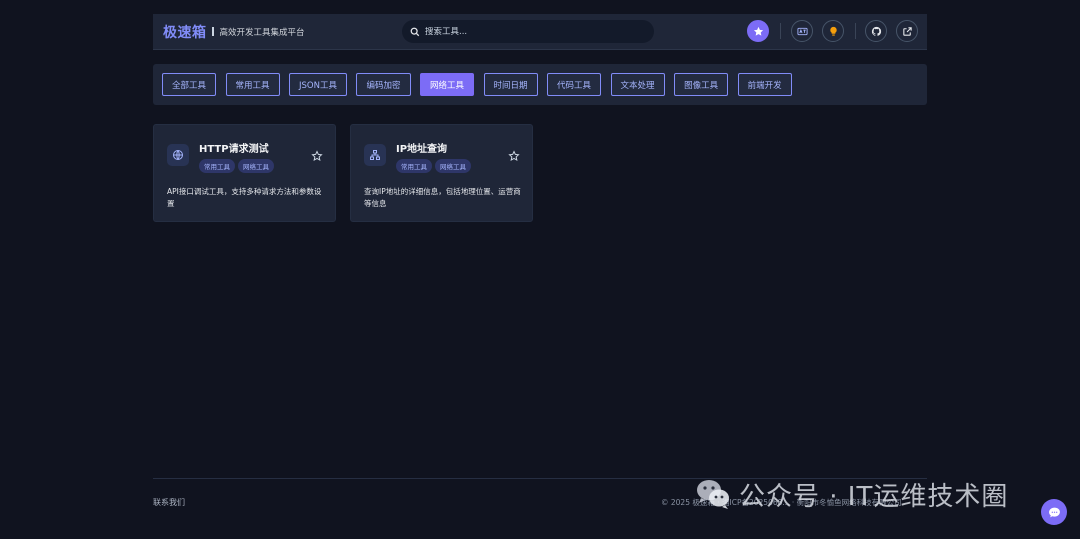  I want to click on chat-button, so click(1054, 512).